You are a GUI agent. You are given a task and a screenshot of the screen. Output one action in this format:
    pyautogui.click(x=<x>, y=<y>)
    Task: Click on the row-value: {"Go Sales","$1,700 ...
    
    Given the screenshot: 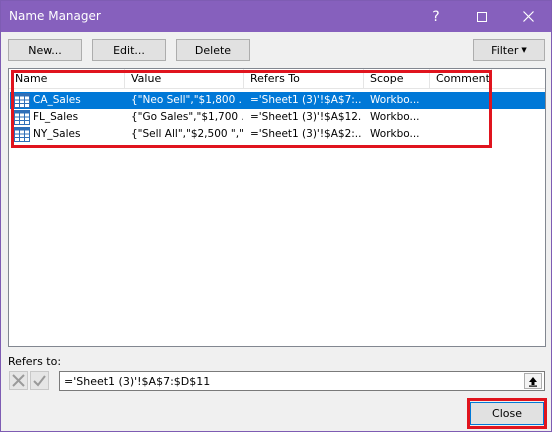 What is the action you would take?
    pyautogui.click(x=187, y=117)
    